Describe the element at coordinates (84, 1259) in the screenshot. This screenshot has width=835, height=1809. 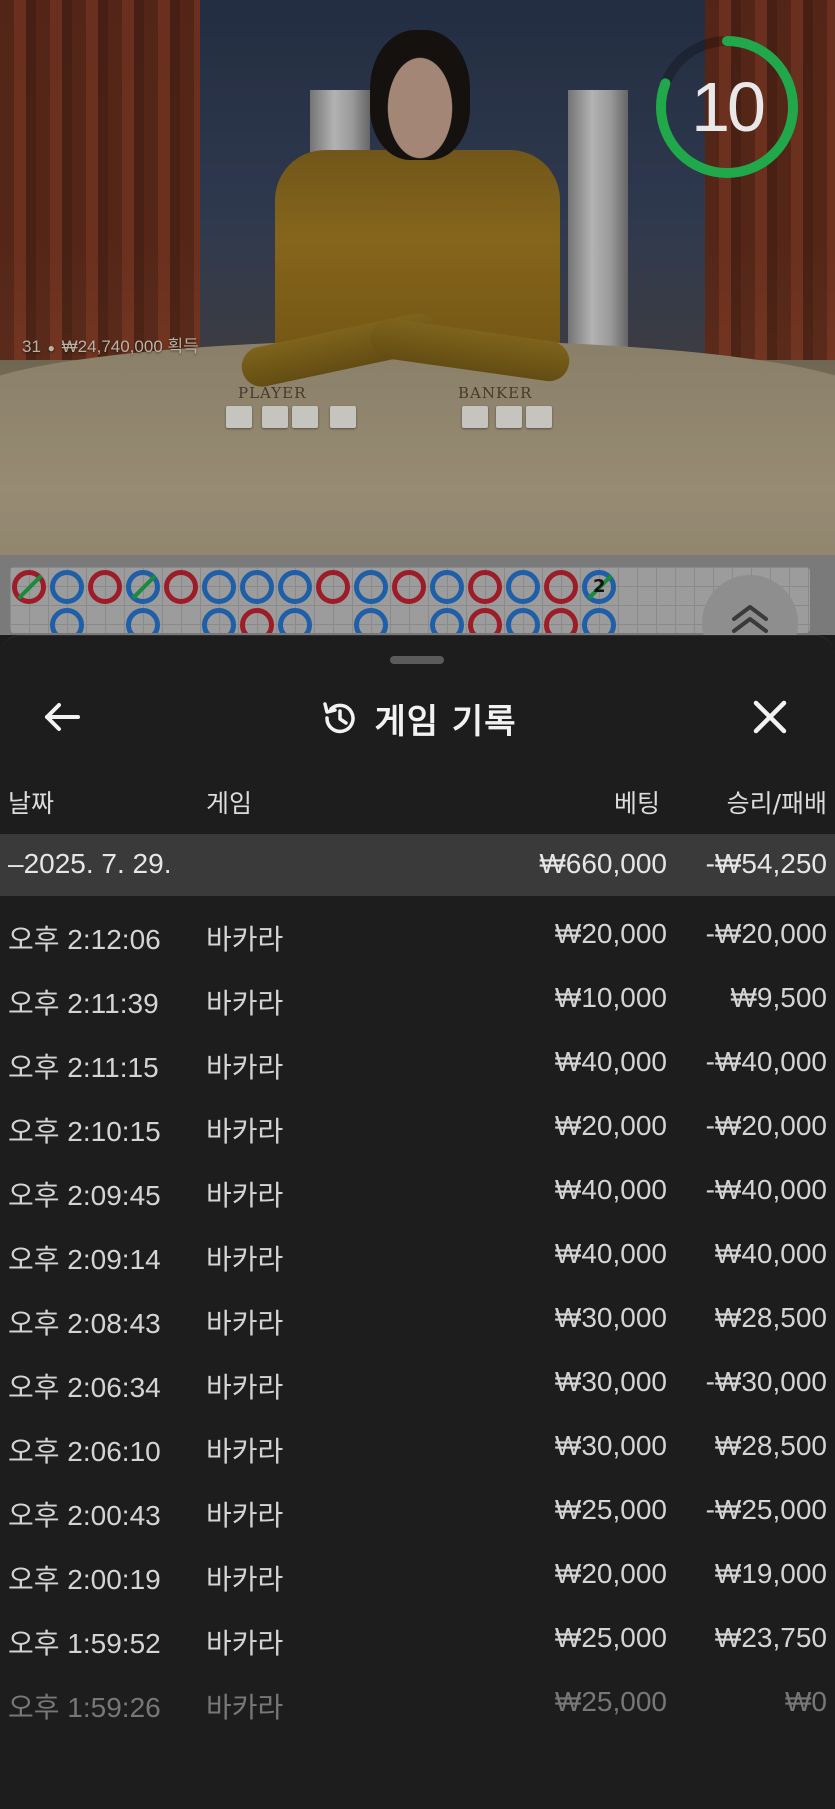
I see `row-time: 오후 2:09:14` at that location.